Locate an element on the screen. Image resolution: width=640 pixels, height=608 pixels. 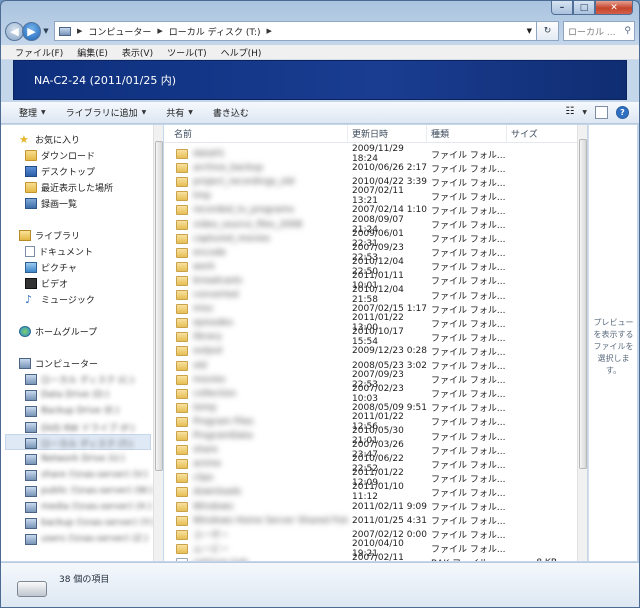
menu-help: ヘルプ(H) is located at coordinates (241, 52).